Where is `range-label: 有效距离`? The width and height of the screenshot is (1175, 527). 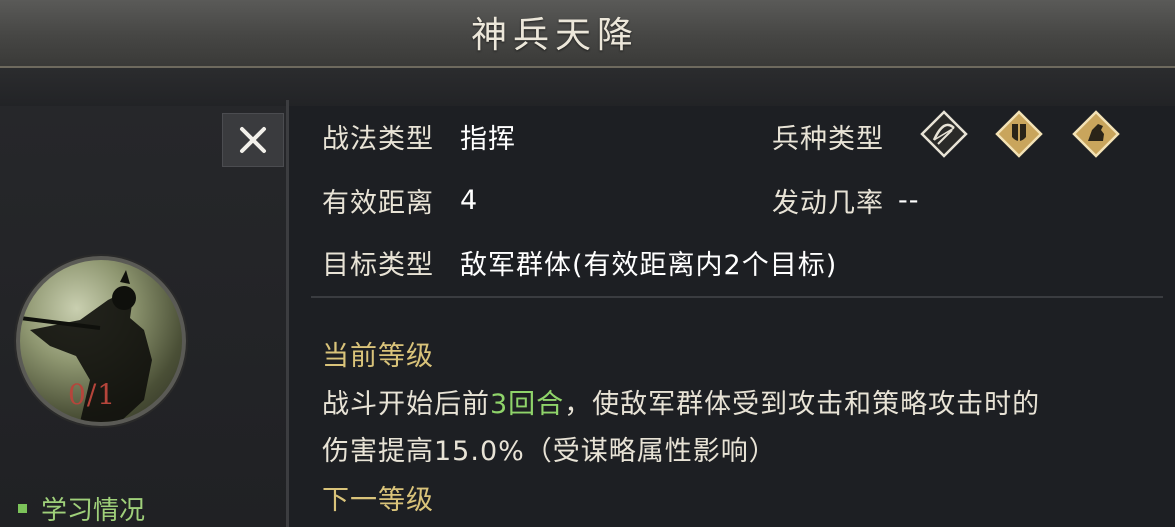 range-label: 有效距离 is located at coordinates (378, 203).